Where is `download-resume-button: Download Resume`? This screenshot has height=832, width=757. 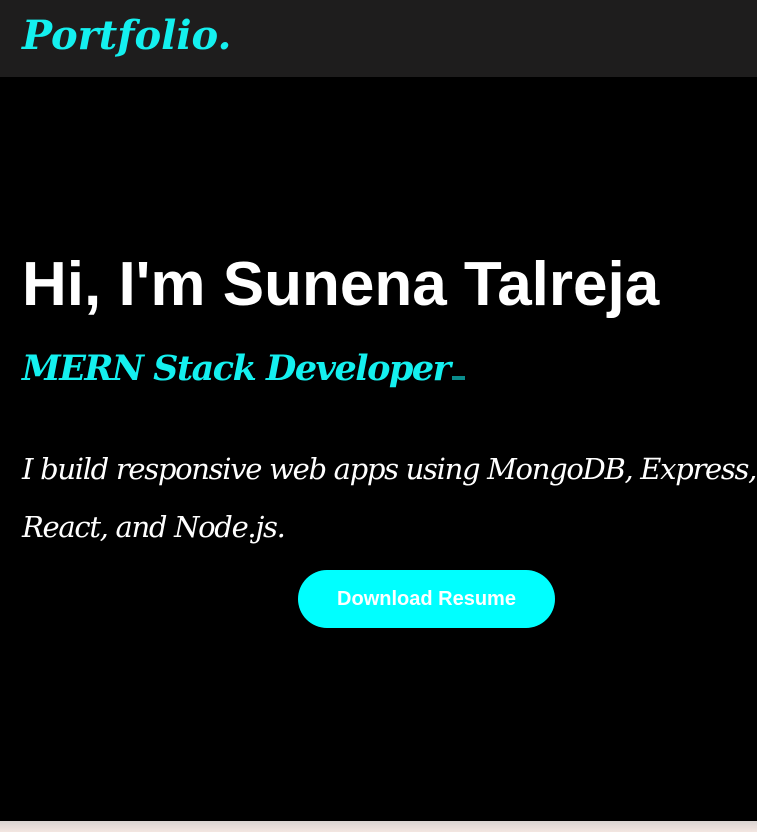 download-resume-button: Download Resume is located at coordinates (426, 599).